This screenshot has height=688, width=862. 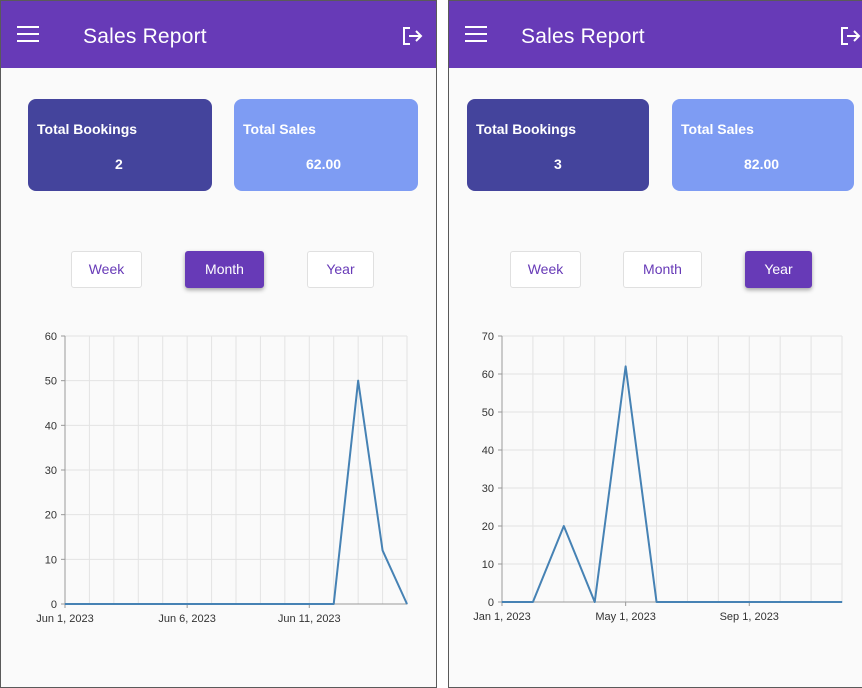 I want to click on total-sales-value: 62.00, so click(x=324, y=164).